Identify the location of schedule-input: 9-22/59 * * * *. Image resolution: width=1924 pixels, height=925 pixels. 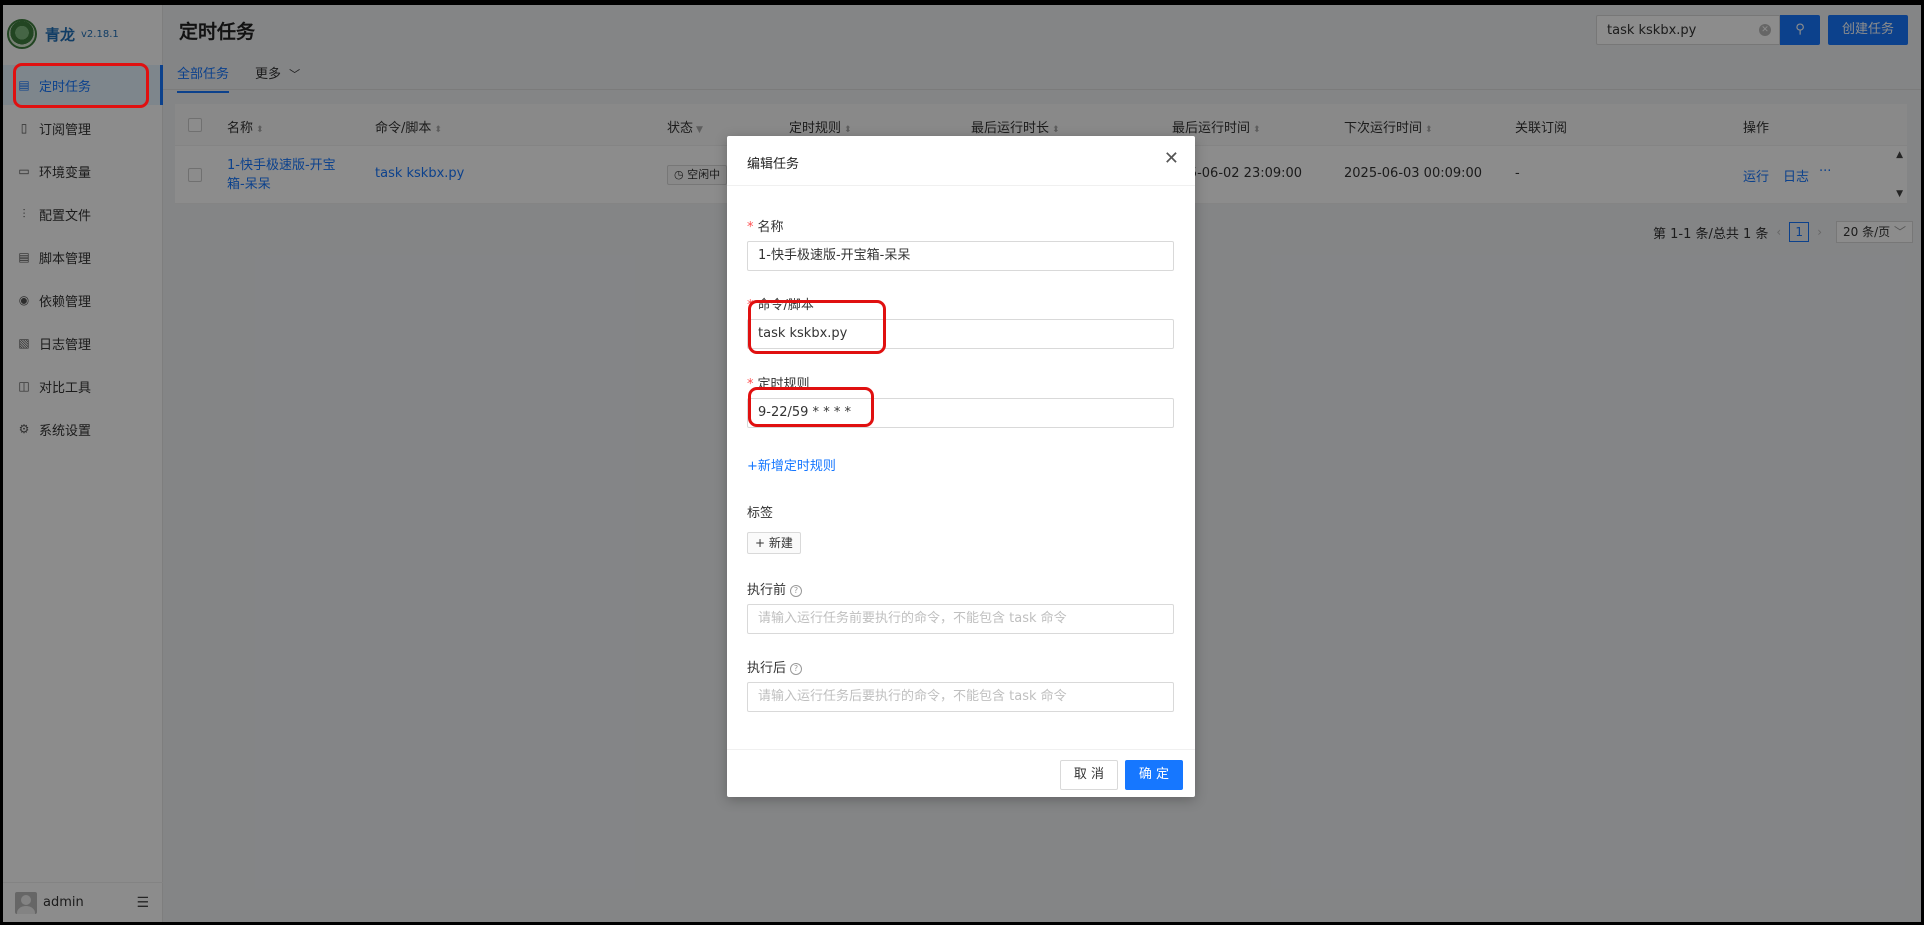
(960, 413).